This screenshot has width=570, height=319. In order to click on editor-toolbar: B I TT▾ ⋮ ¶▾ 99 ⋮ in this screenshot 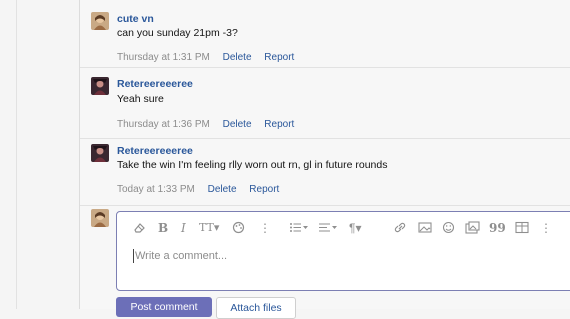, I will do `click(343, 228)`.